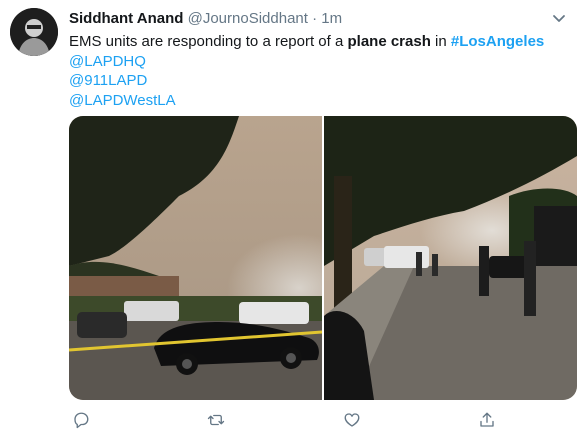 This screenshot has width=579, height=436. Describe the element at coordinates (216, 420) in the screenshot. I see `retweet-icon` at that location.